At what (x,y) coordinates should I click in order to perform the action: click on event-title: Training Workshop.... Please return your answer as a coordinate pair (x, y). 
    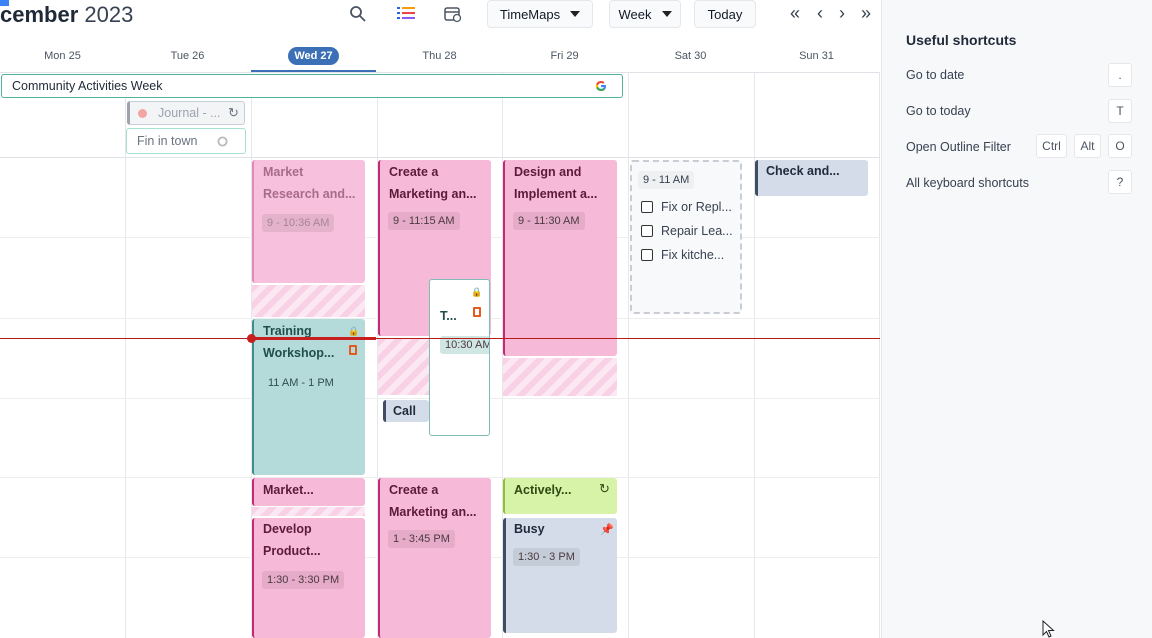
    Looking at the image, I should click on (299, 342).